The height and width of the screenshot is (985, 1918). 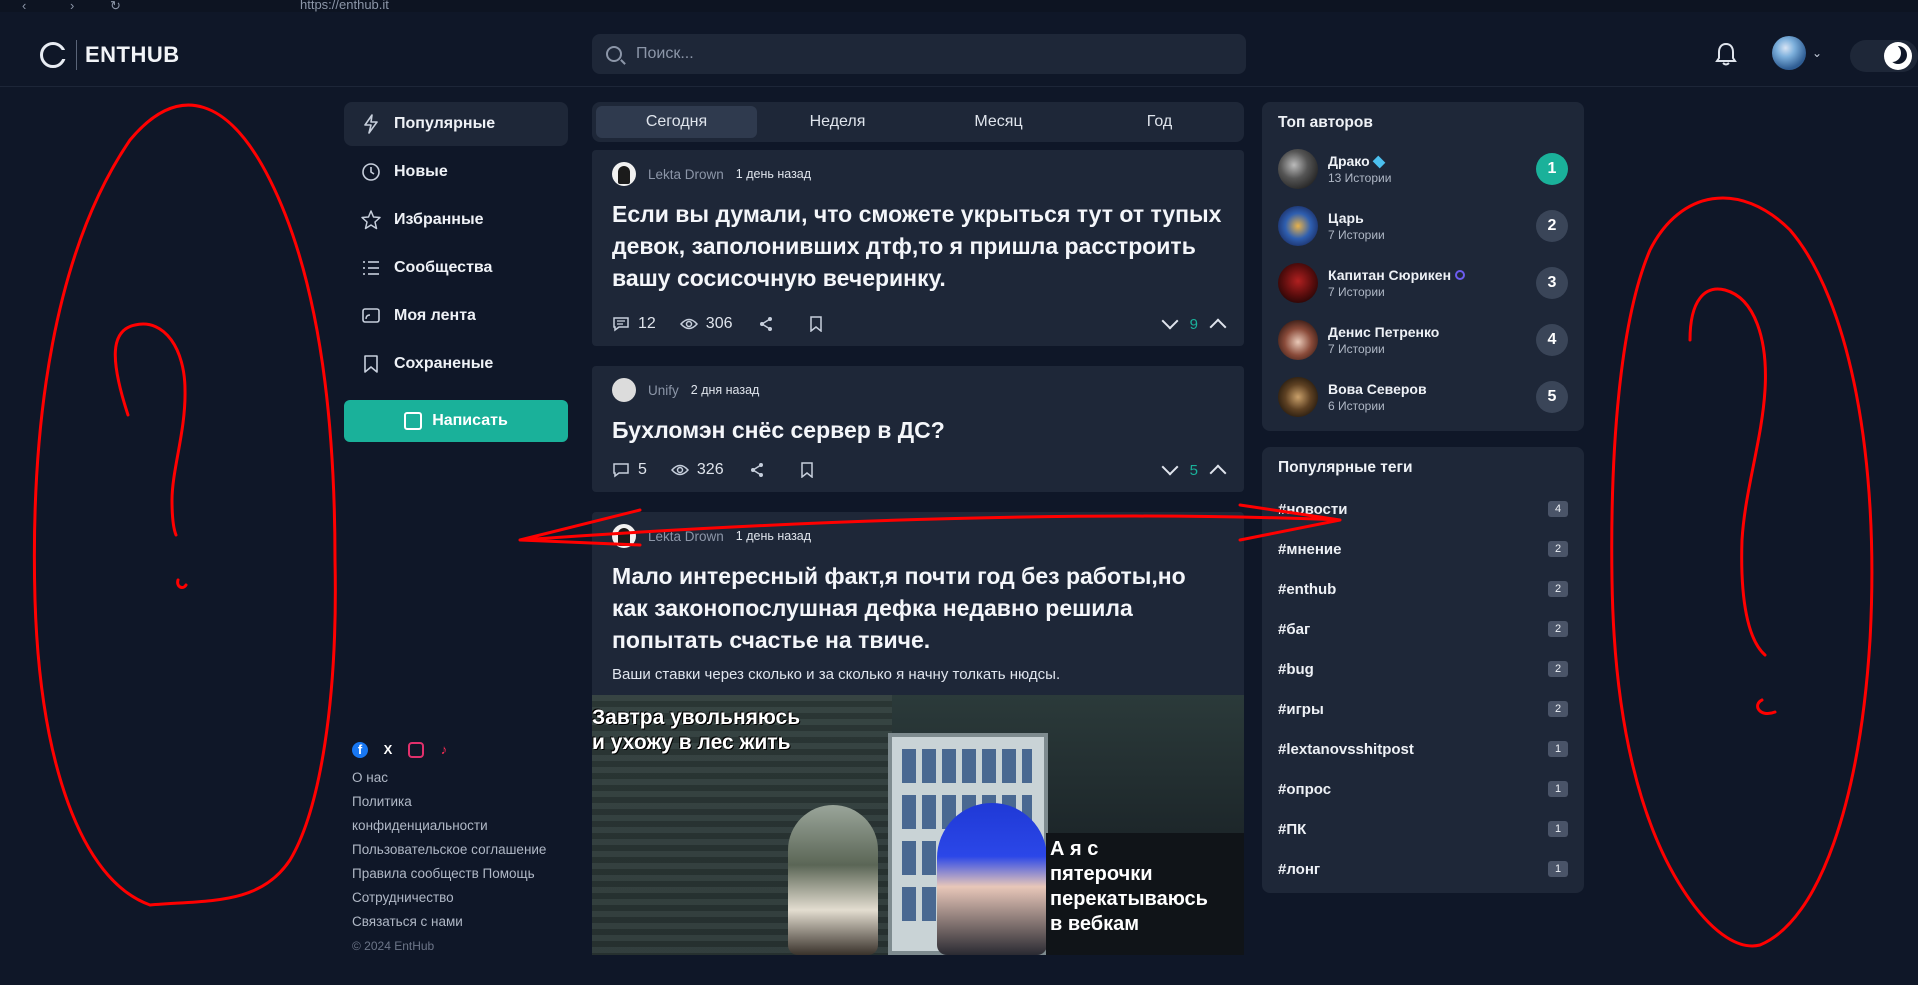 I want to click on top-author-item: Царь 7 Истории 2, so click(x=1423, y=225).